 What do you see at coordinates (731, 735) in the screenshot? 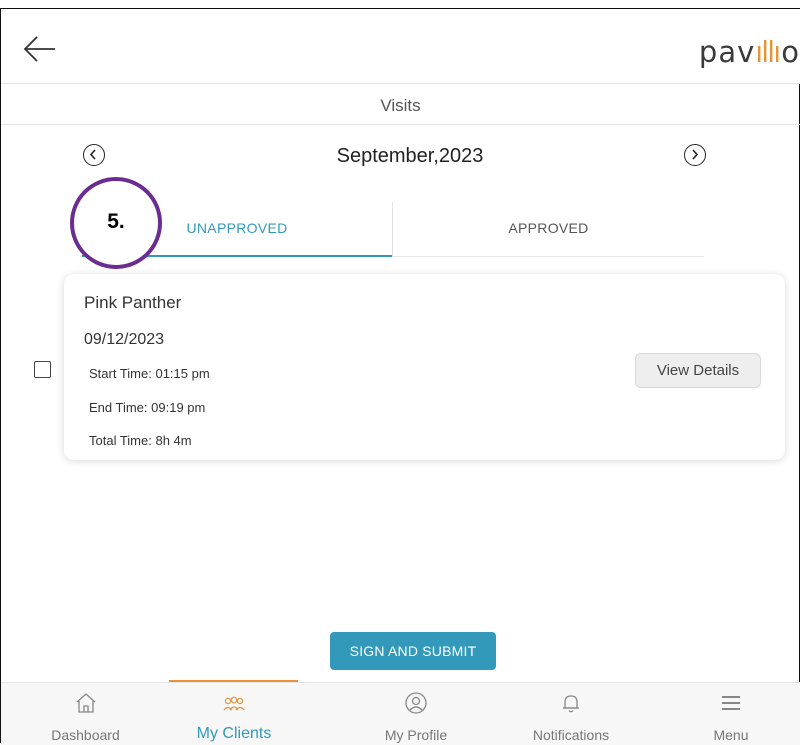
I see `nav-label-menu: Menu` at bounding box center [731, 735].